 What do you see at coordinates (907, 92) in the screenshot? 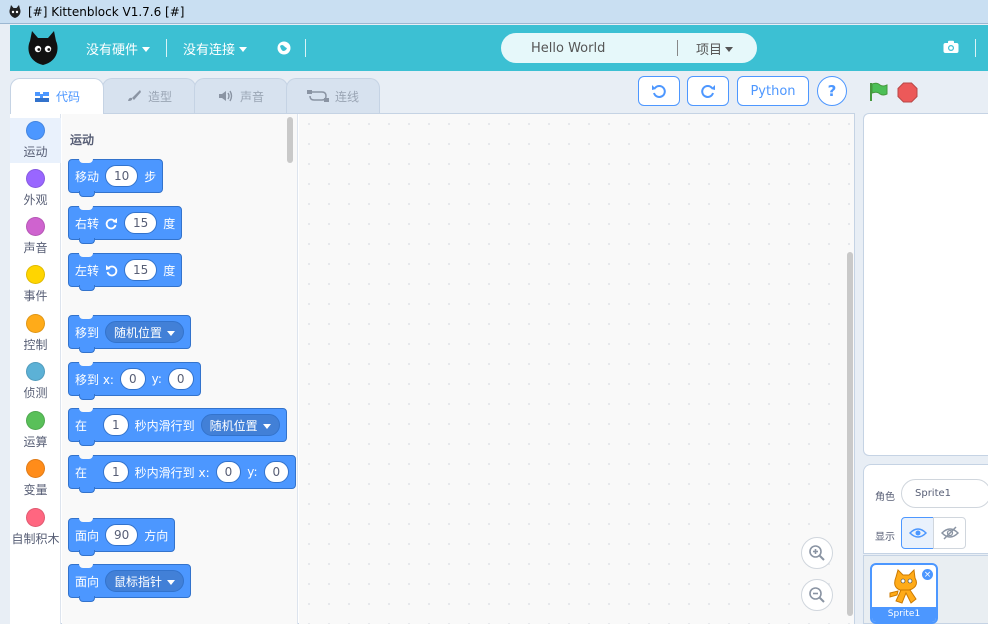
I see `stop-icon` at bounding box center [907, 92].